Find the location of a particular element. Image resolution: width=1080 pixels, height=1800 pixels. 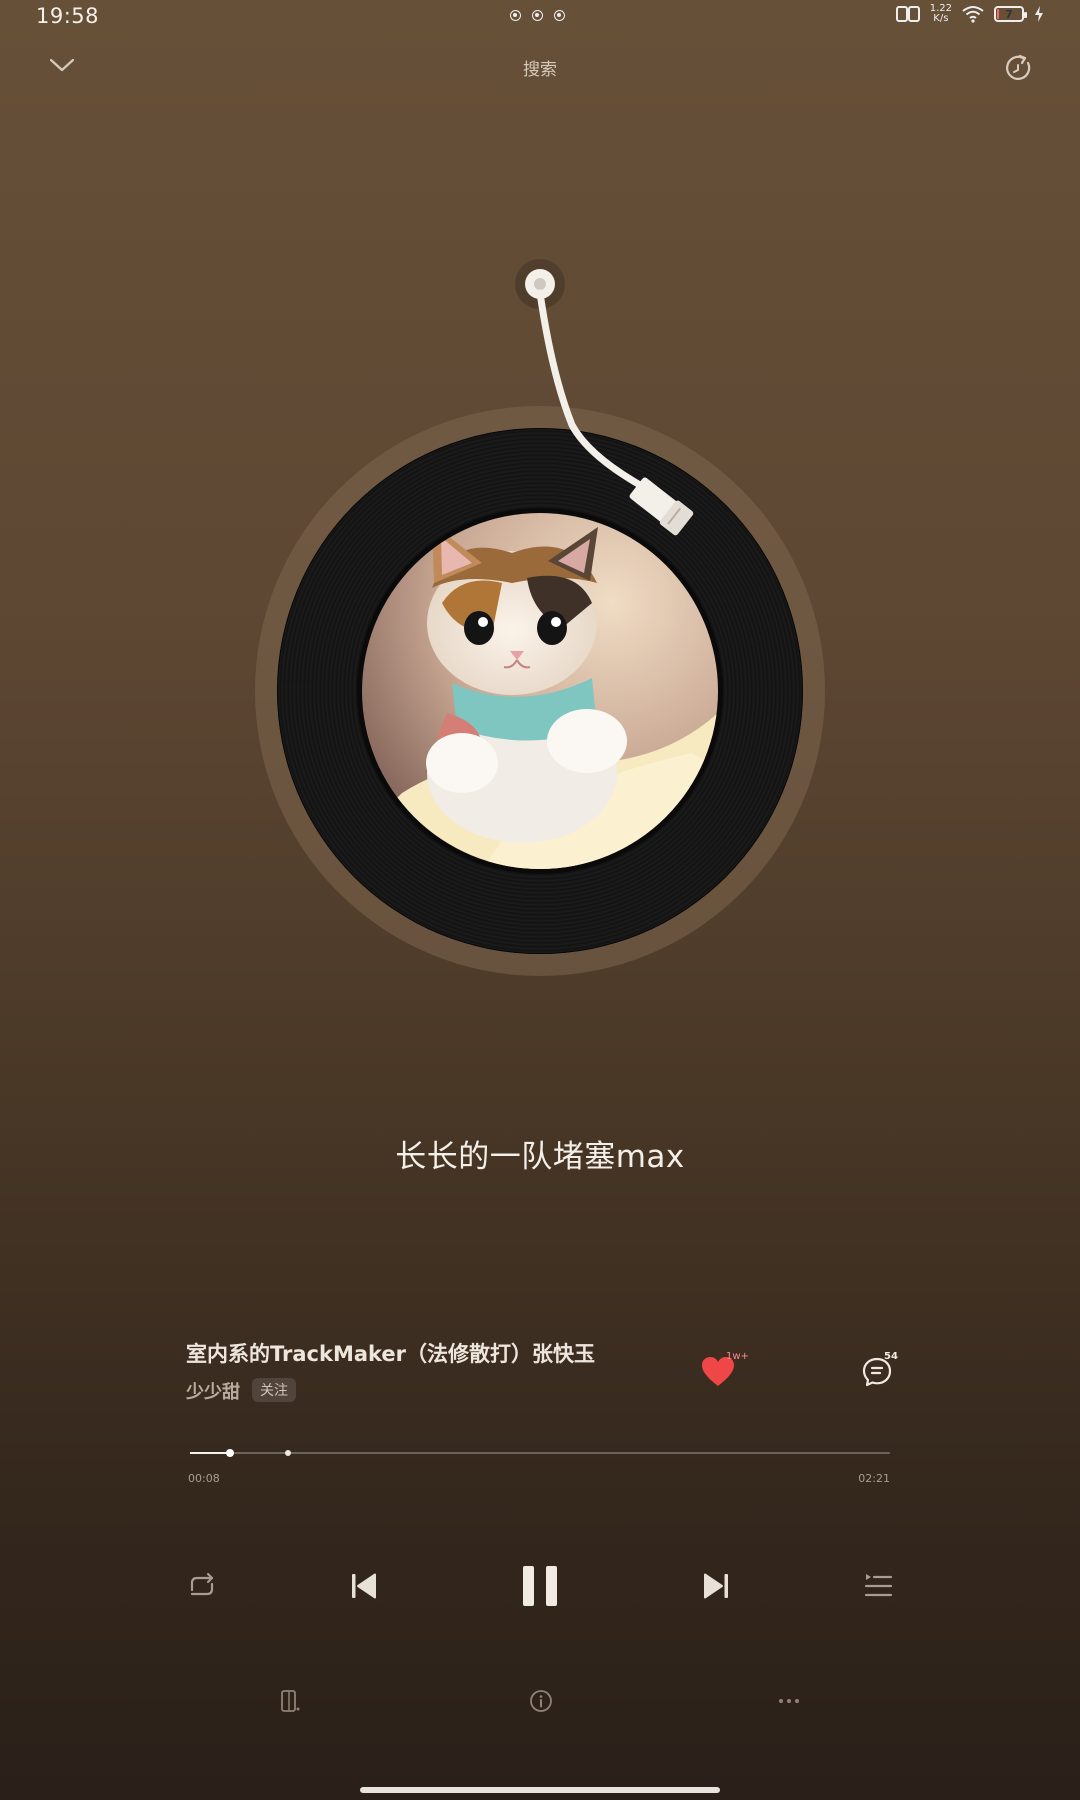

tonearm is located at coordinates (610, 405).